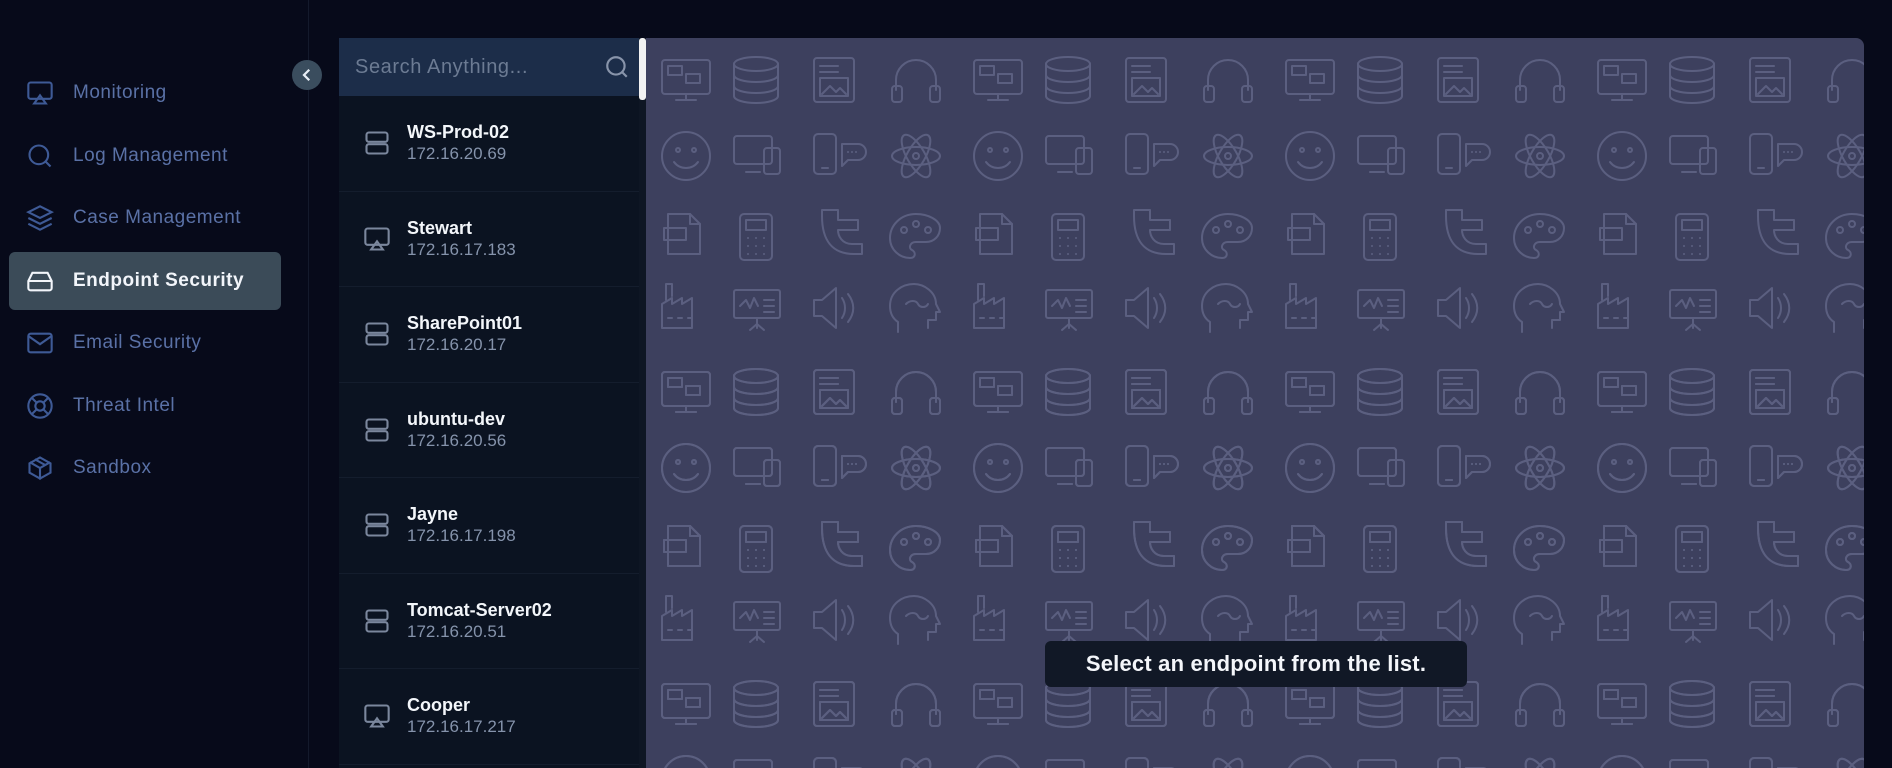 The width and height of the screenshot is (1892, 768). I want to click on endpoint-info: Stewart 172.16.17.183, so click(461, 239).